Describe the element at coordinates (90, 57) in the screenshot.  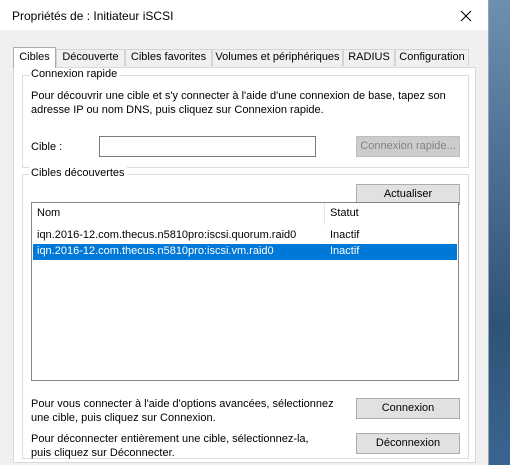
I see `tab-decouverte: Découverte` at that location.